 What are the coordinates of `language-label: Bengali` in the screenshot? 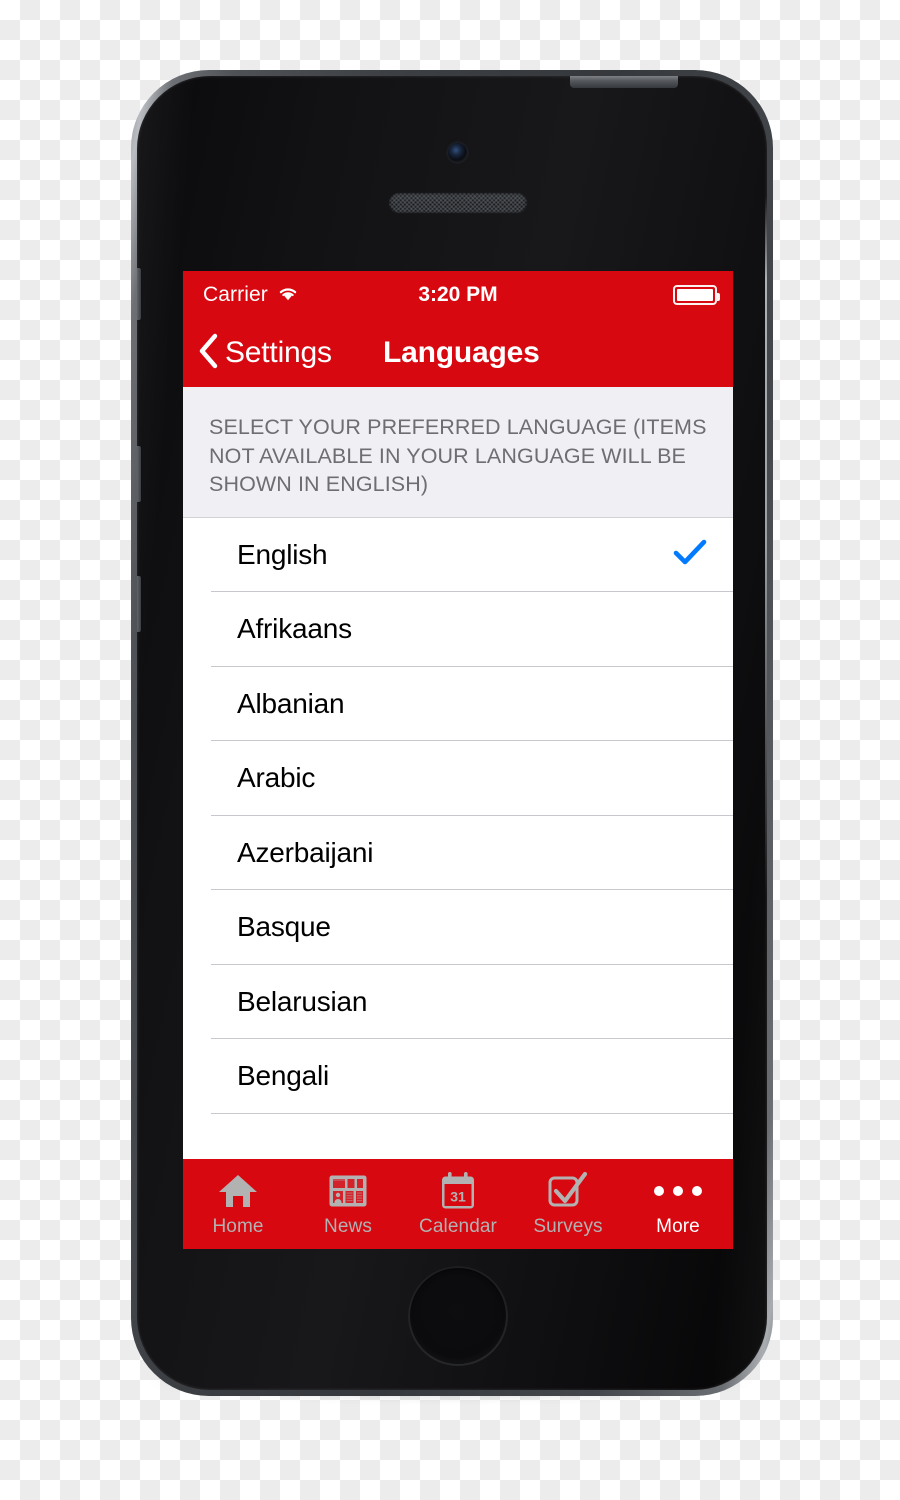 It's located at (283, 1076).